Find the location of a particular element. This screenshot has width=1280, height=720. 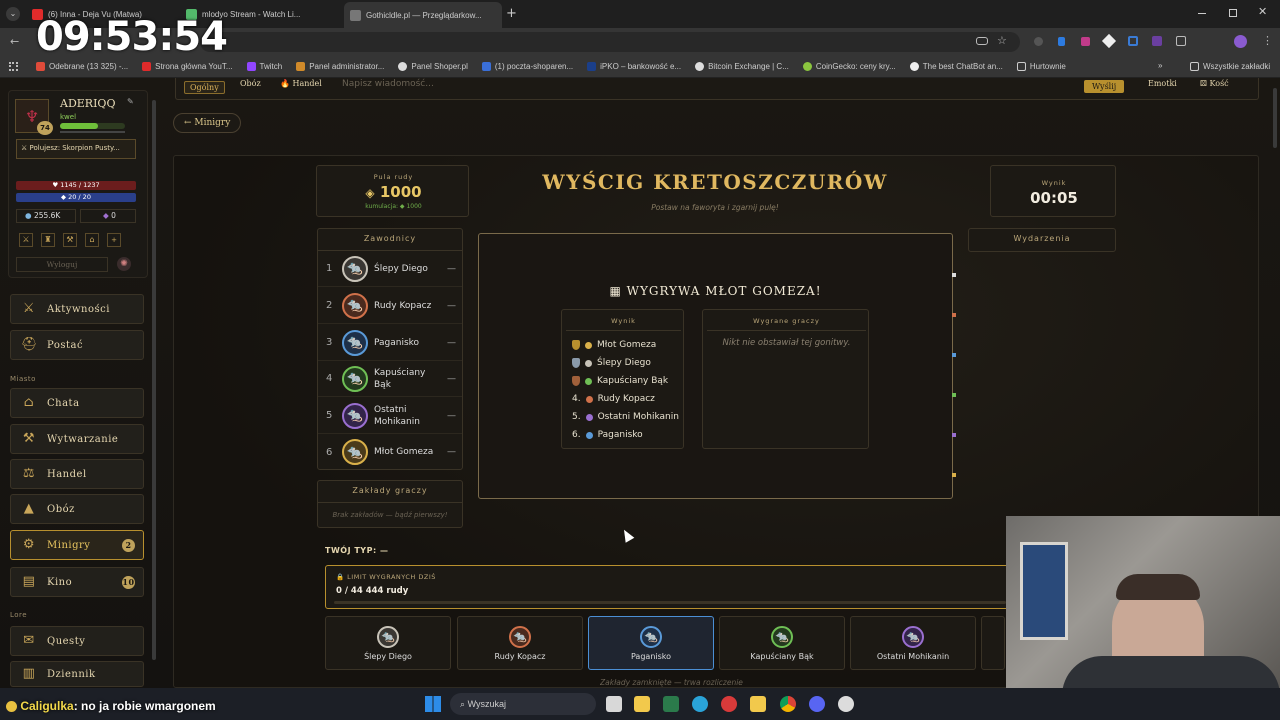

nav-oboz: ▲ Obóz is located at coordinates (77, 509).